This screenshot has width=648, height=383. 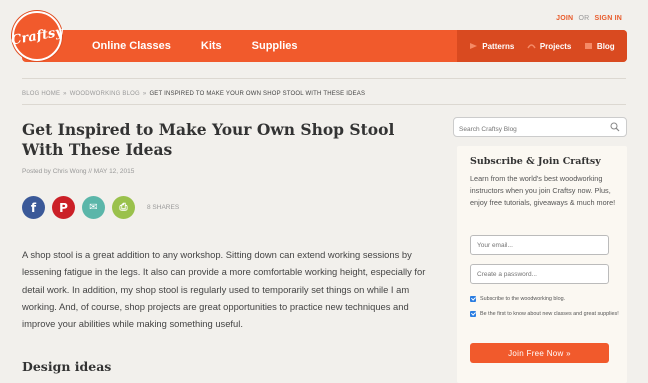 I want to click on logo-text: Craftsy, so click(x=37, y=36).